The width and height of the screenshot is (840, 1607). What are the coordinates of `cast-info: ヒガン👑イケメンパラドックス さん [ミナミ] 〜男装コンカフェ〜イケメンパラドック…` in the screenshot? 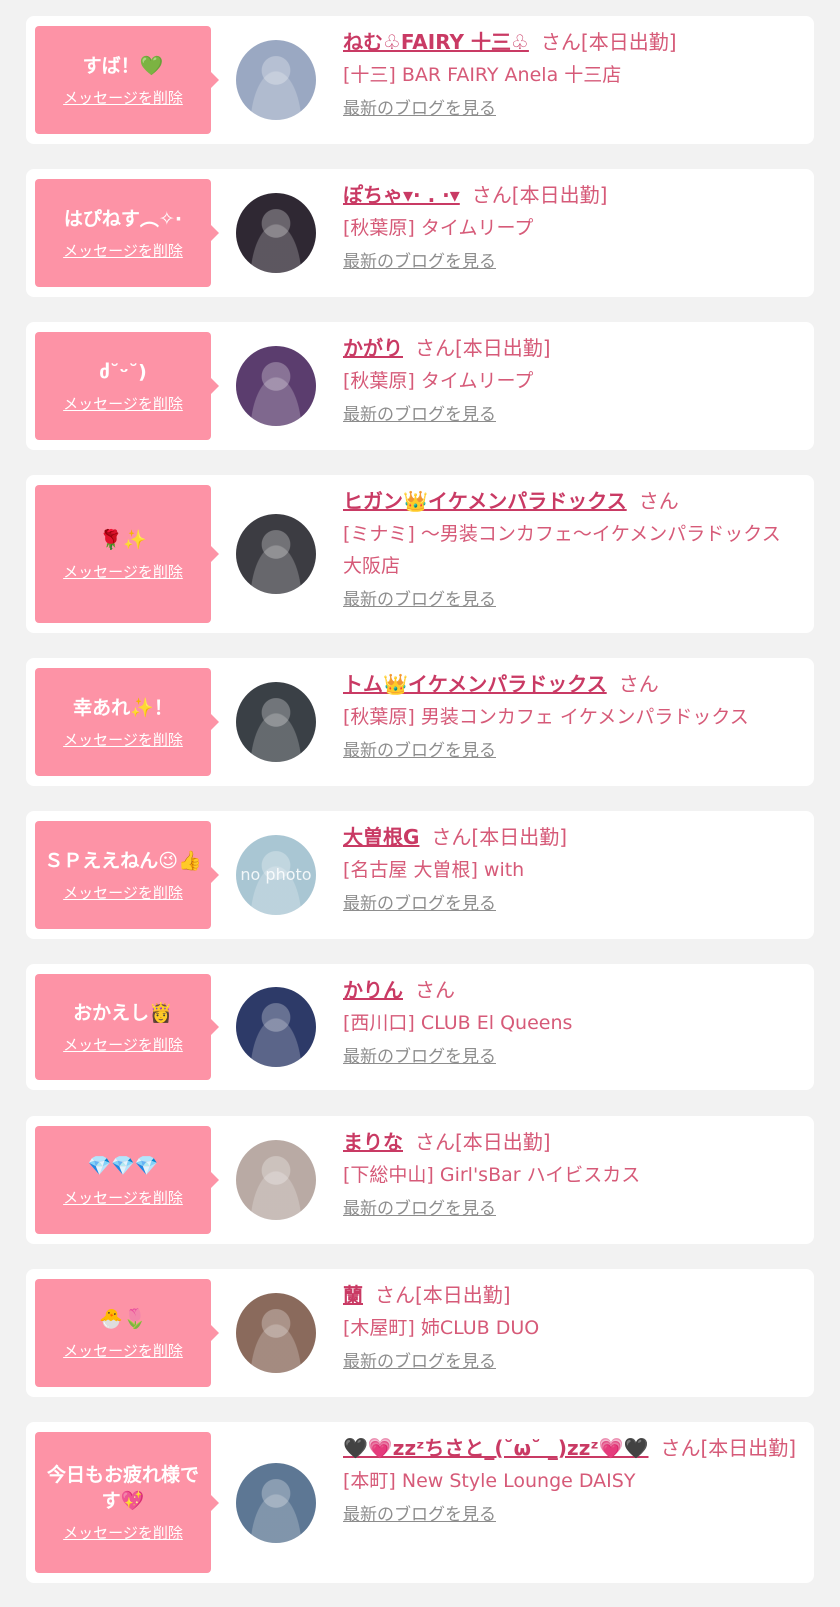 It's located at (570, 548).